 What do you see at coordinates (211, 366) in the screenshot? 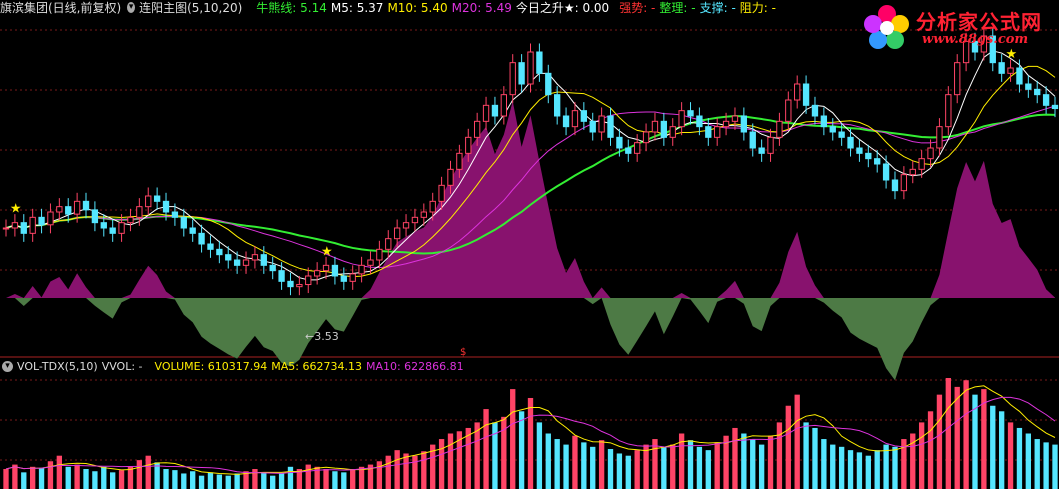
I see `volume-label: VOLUME: 610317.94` at bounding box center [211, 366].